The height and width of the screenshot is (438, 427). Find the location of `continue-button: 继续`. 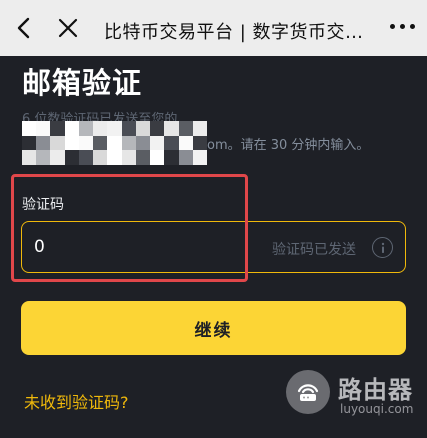

continue-button: 继续 is located at coordinates (213, 328).